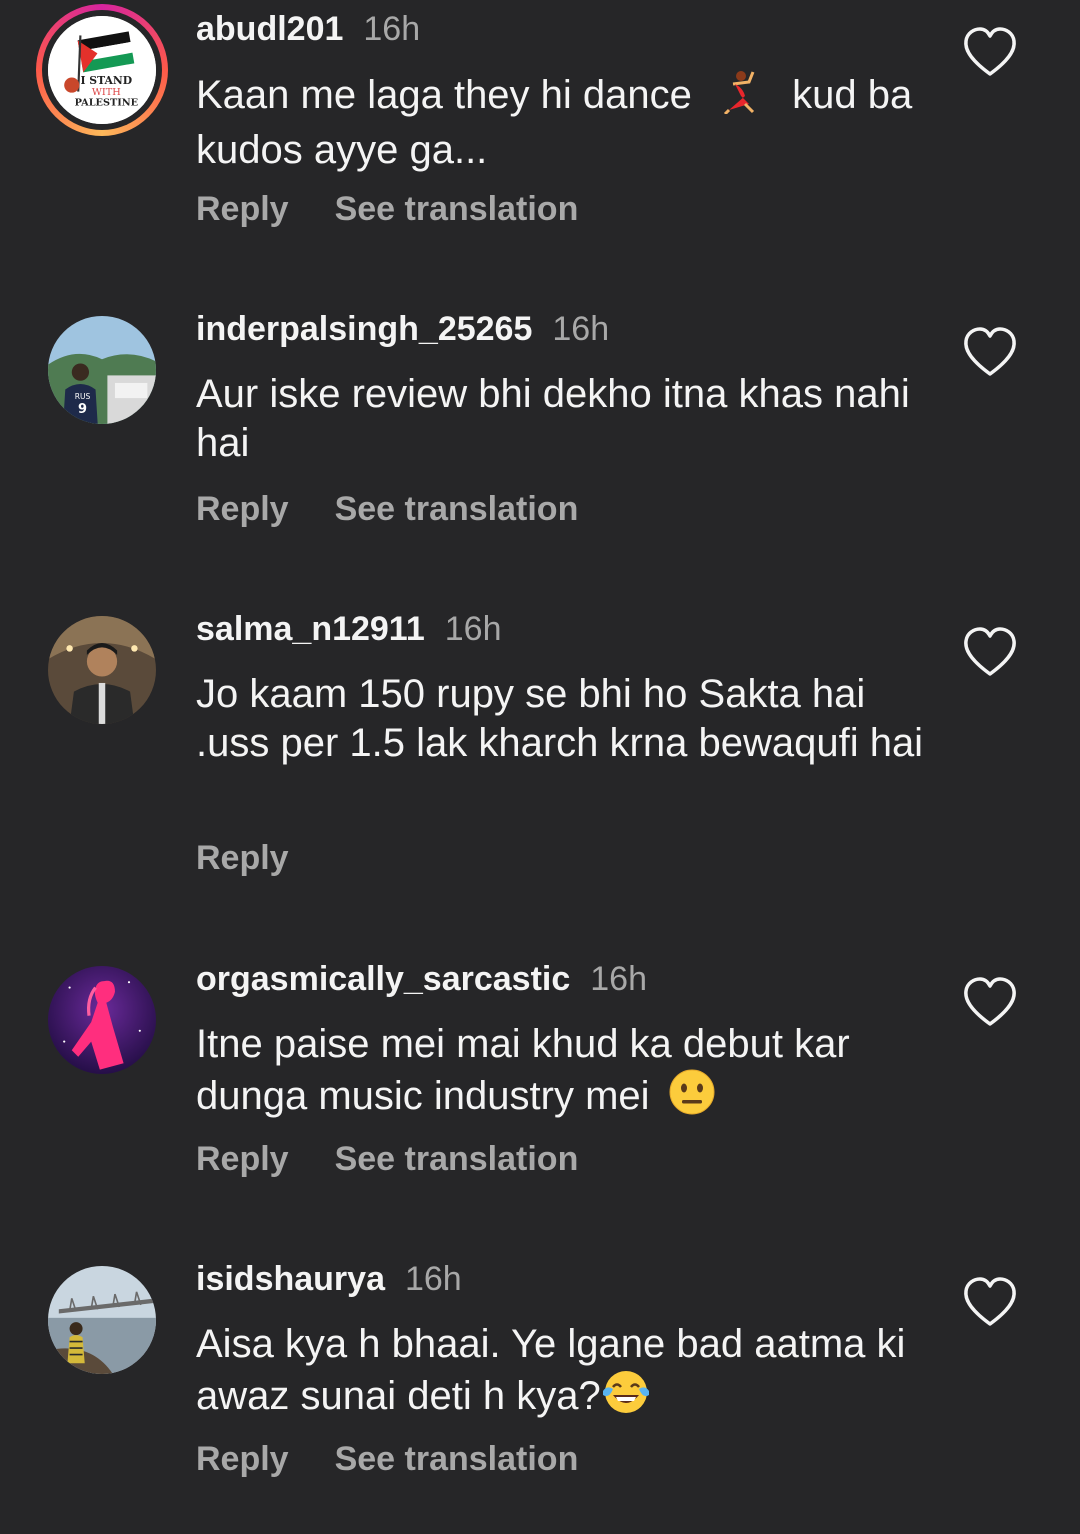  I want to click on username: abudl201, so click(269, 29).